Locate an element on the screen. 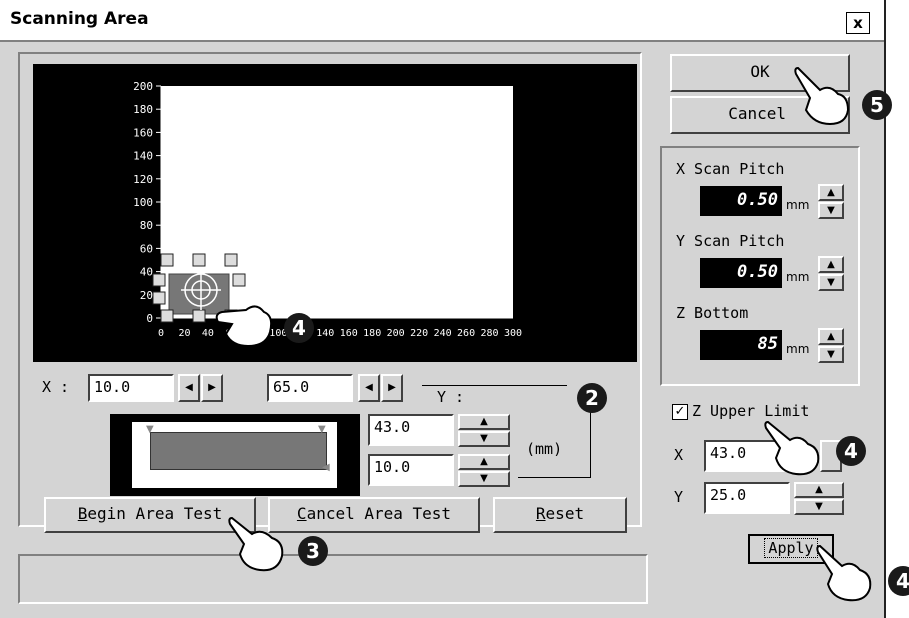  reset-mnemonic: R is located at coordinates (540, 513).